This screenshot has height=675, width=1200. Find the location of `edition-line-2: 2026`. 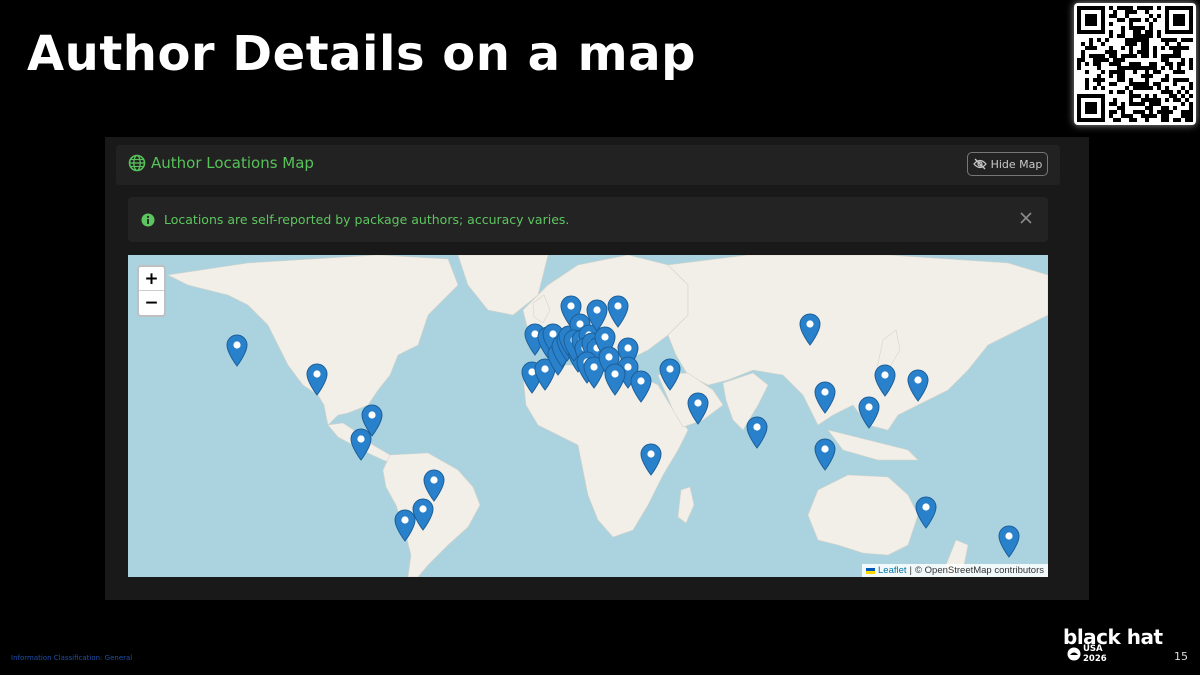

edition-line-2: 2026 is located at coordinates (1095, 659).